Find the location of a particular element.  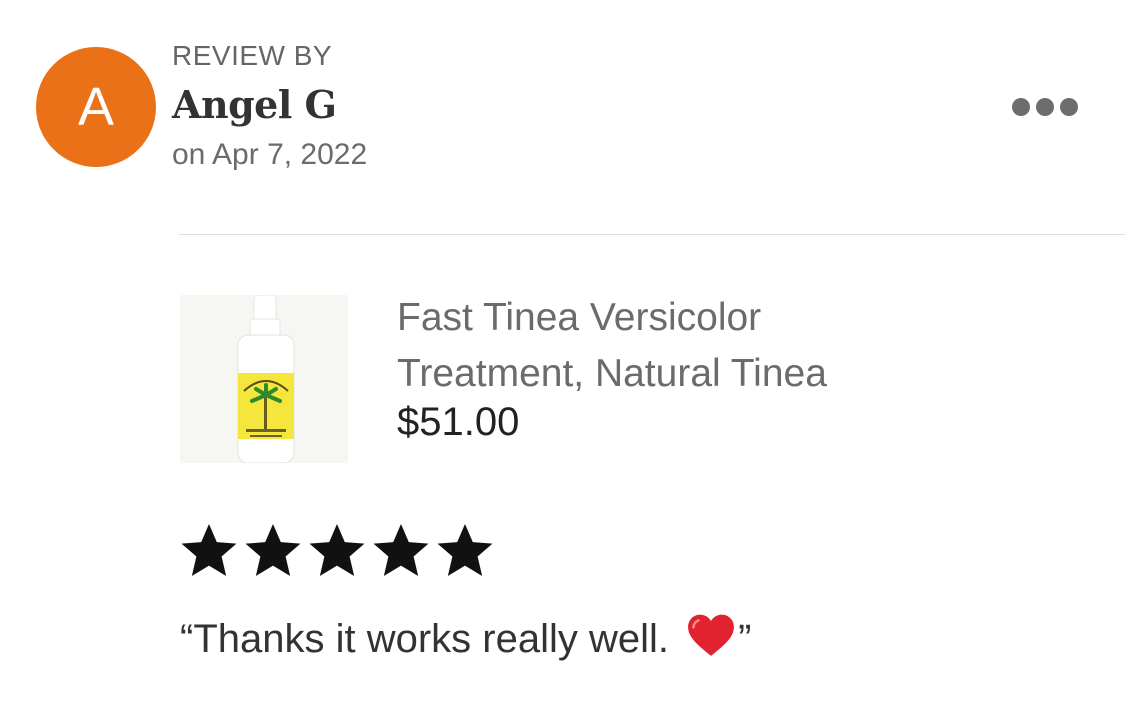

avatar-initial: A is located at coordinates (96, 107).